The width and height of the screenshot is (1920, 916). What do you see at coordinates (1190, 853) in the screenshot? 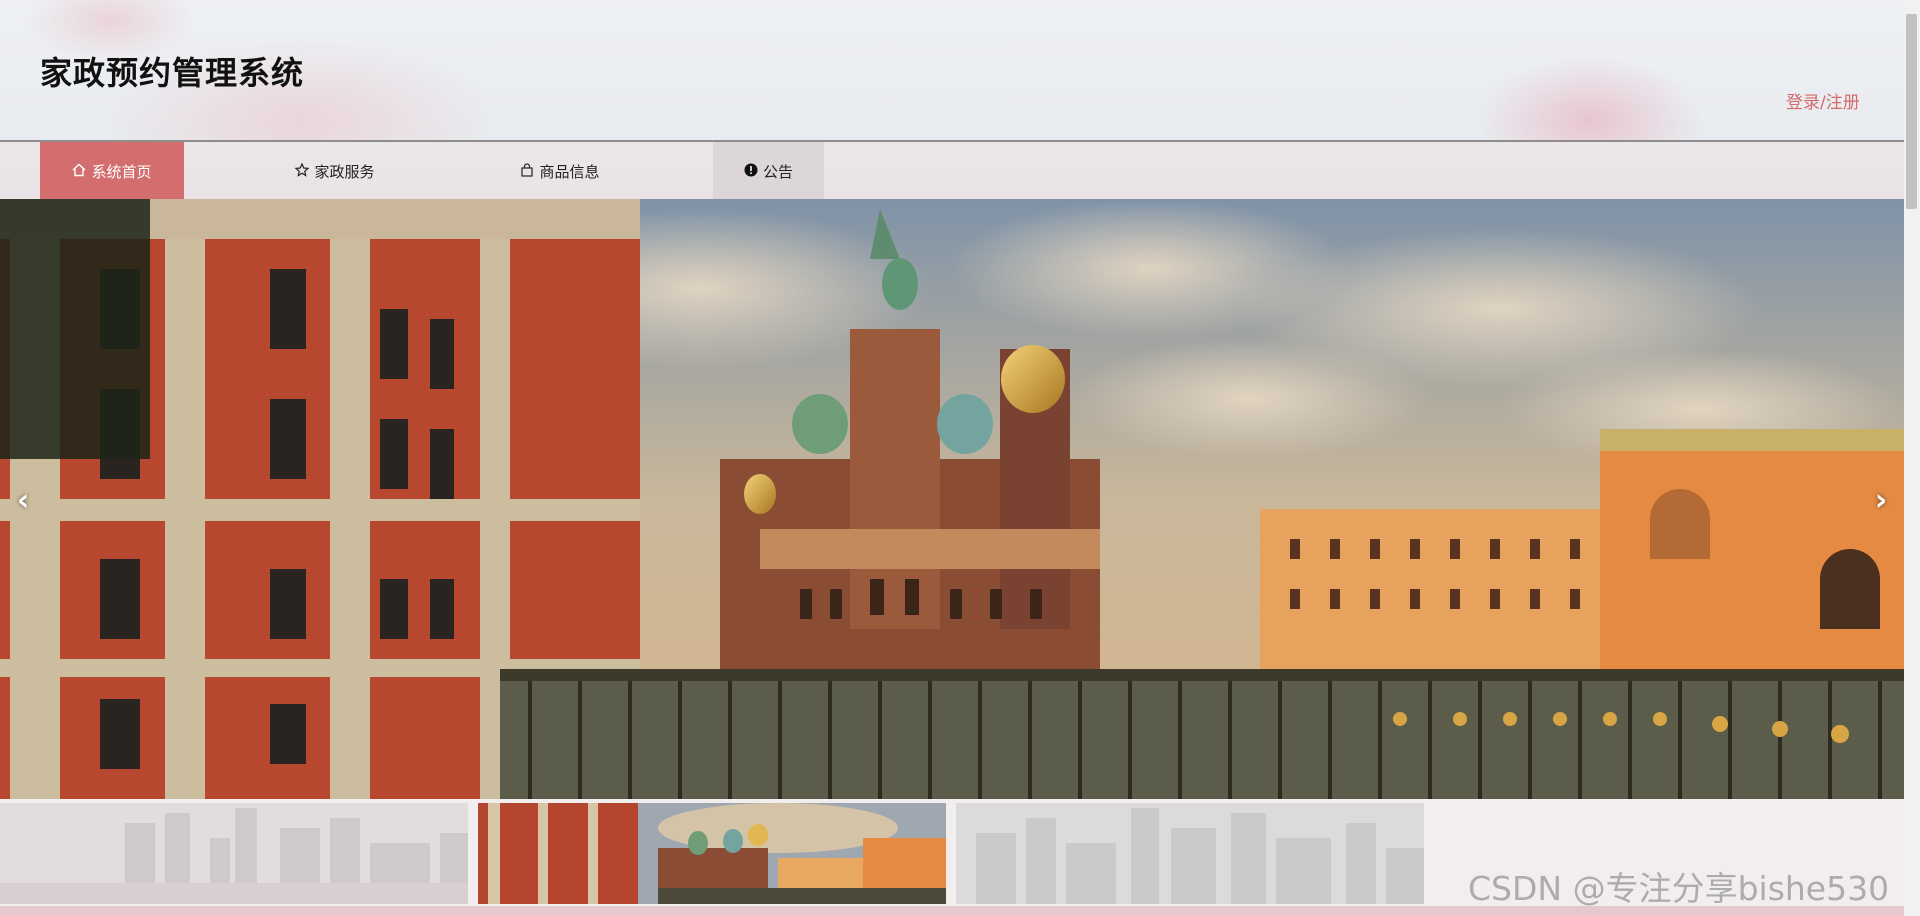
I see `city-grey-thumbnail` at bounding box center [1190, 853].